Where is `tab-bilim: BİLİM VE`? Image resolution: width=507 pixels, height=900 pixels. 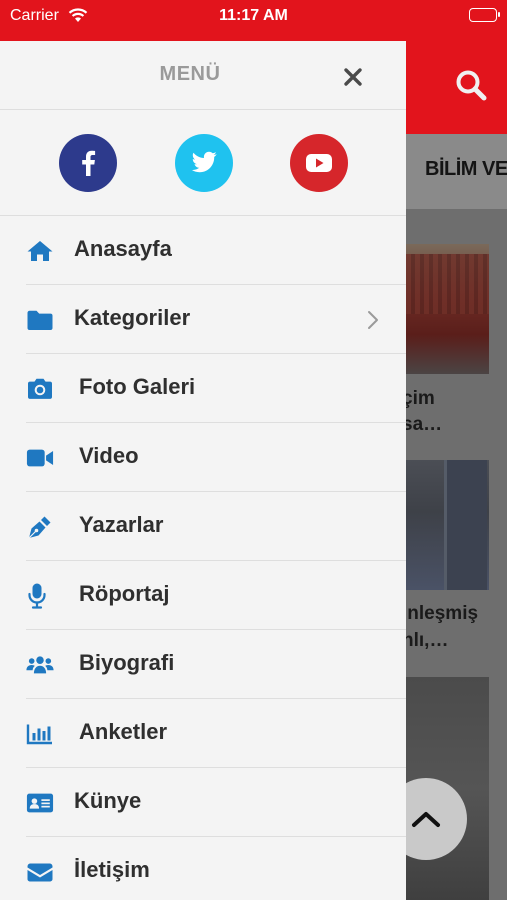
tab-bilim: BİLİM VE is located at coordinates (466, 169).